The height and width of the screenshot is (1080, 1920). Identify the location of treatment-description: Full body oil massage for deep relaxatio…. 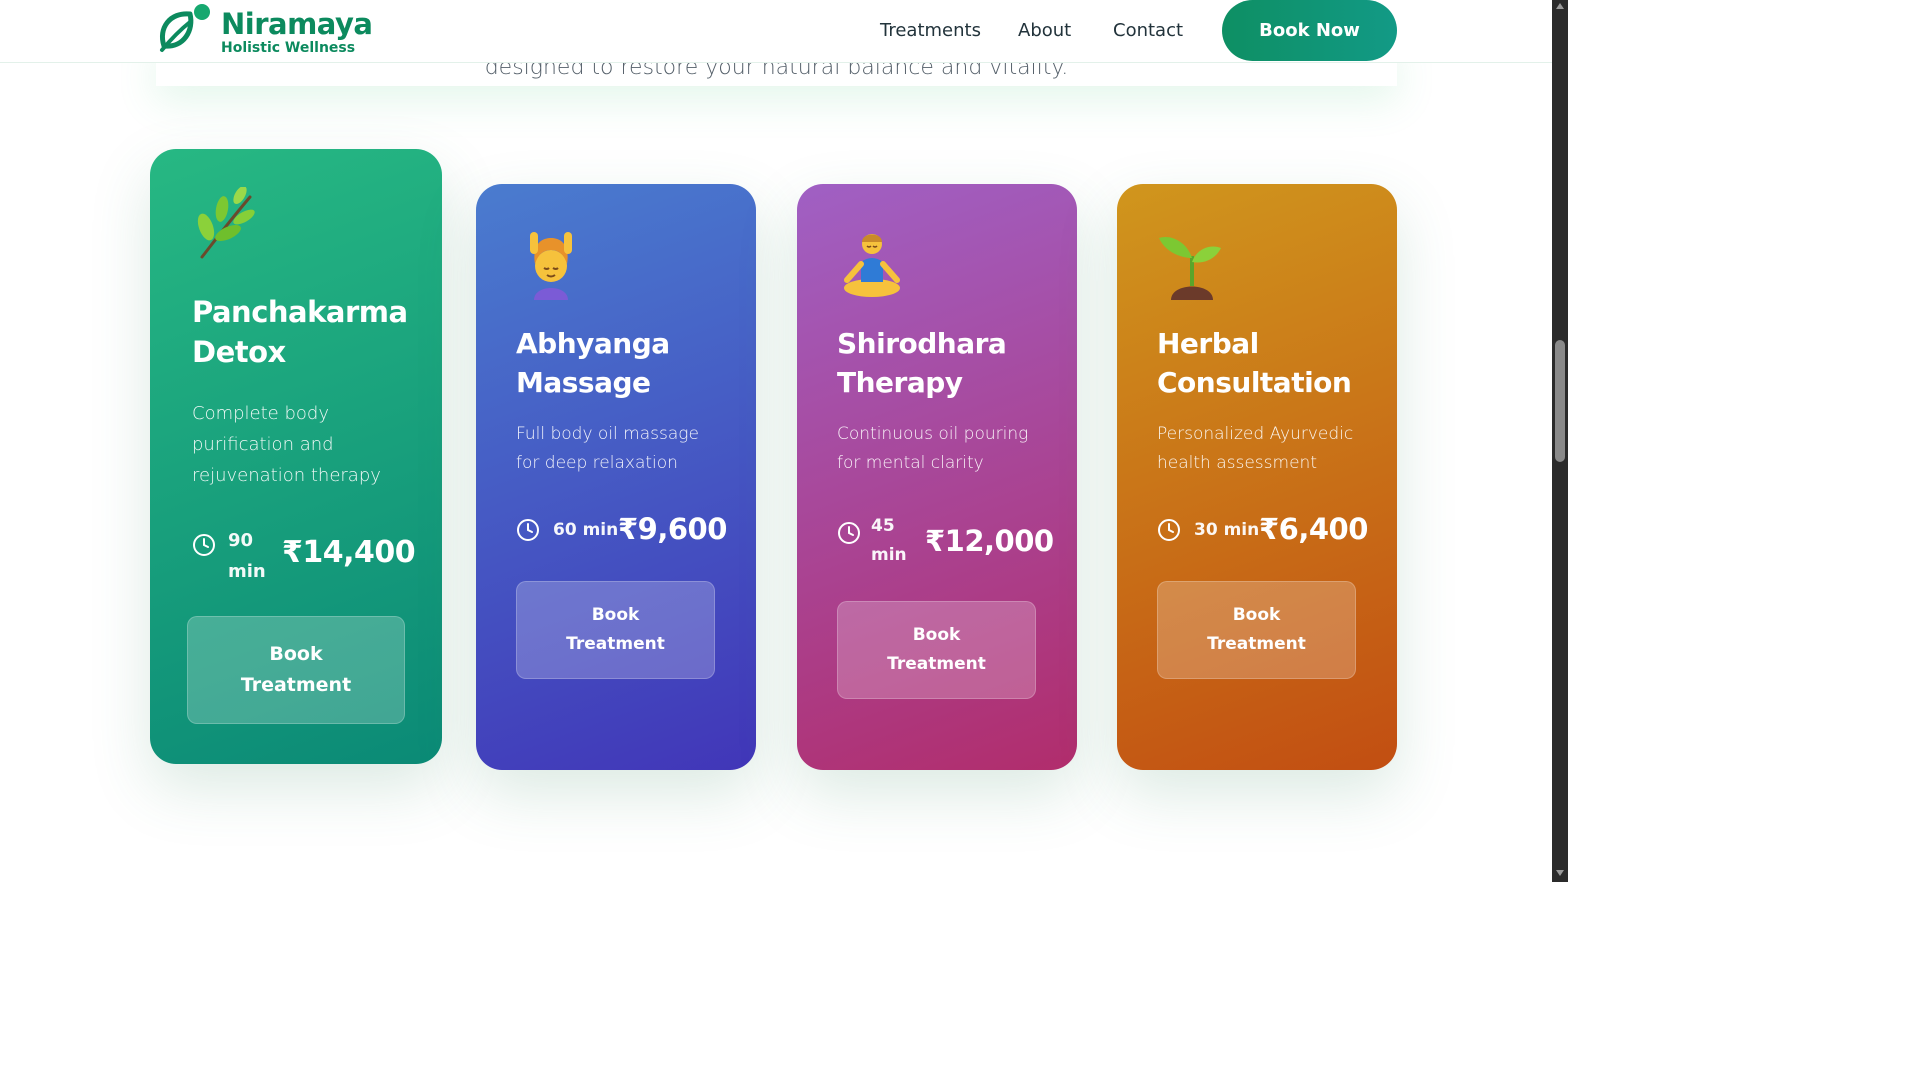
(607, 448).